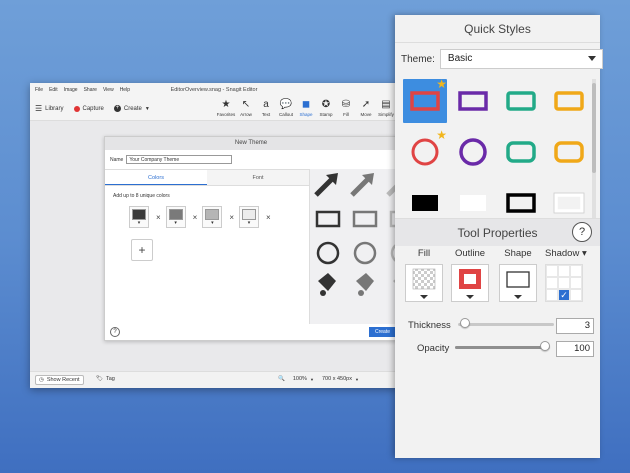 The width and height of the screenshot is (630, 473). What do you see at coordinates (328, 253) in the screenshot?
I see `circle-preview-dark` at bounding box center [328, 253].